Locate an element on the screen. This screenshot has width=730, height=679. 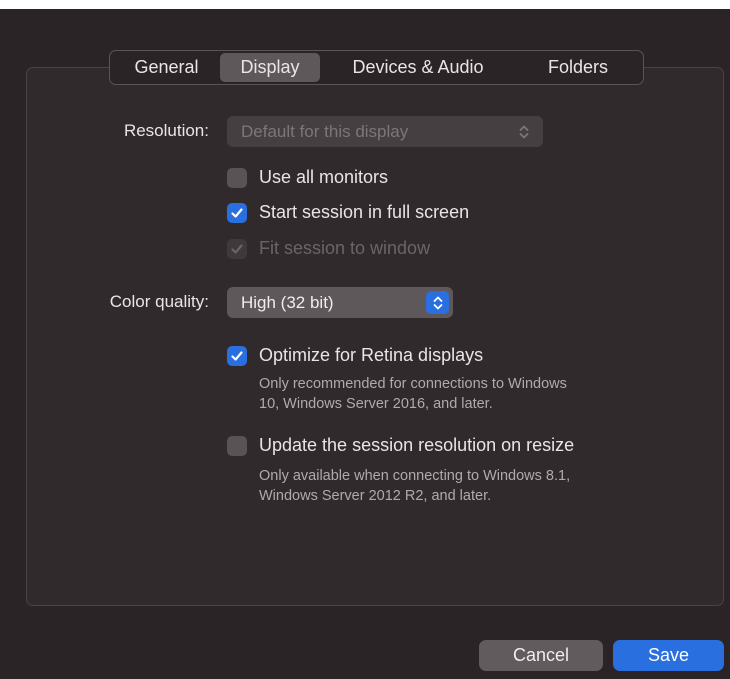
use-all-monitors-checkbox: Use all monitors is located at coordinates (307, 177).